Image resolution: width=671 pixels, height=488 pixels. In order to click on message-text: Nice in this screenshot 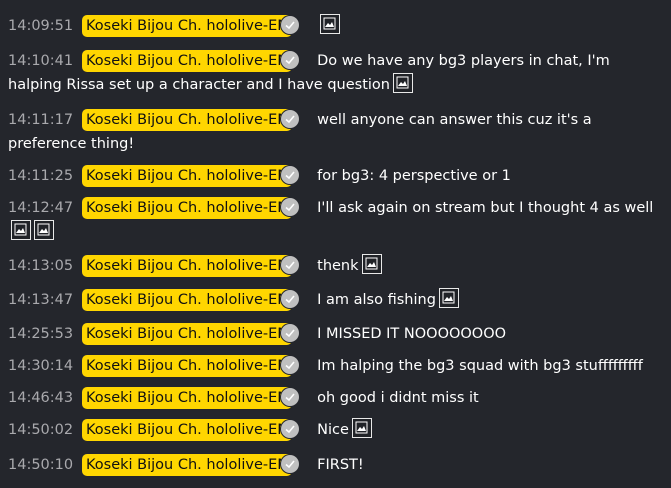, I will do `click(333, 430)`.